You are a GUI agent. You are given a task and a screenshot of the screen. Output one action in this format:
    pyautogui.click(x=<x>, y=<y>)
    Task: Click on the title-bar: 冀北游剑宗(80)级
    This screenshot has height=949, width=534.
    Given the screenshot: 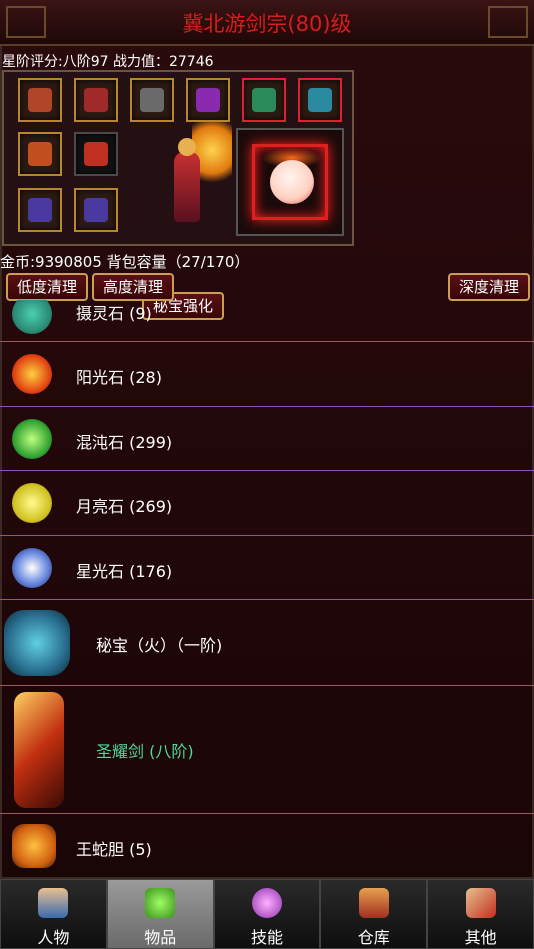 What is the action you would take?
    pyautogui.click(x=267, y=23)
    